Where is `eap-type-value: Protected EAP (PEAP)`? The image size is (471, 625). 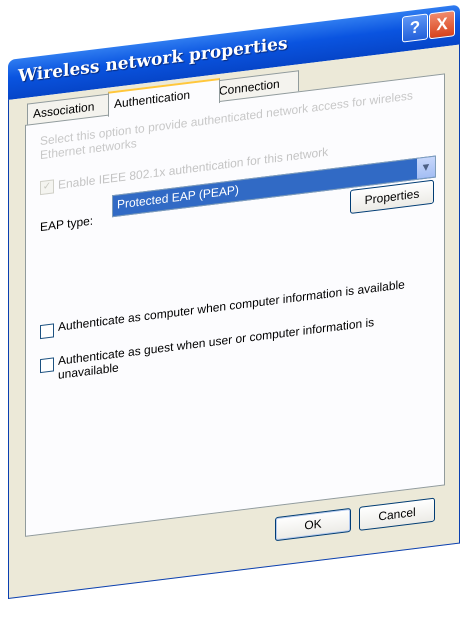 eap-type-value: Protected EAP (PEAP) is located at coordinates (178, 197).